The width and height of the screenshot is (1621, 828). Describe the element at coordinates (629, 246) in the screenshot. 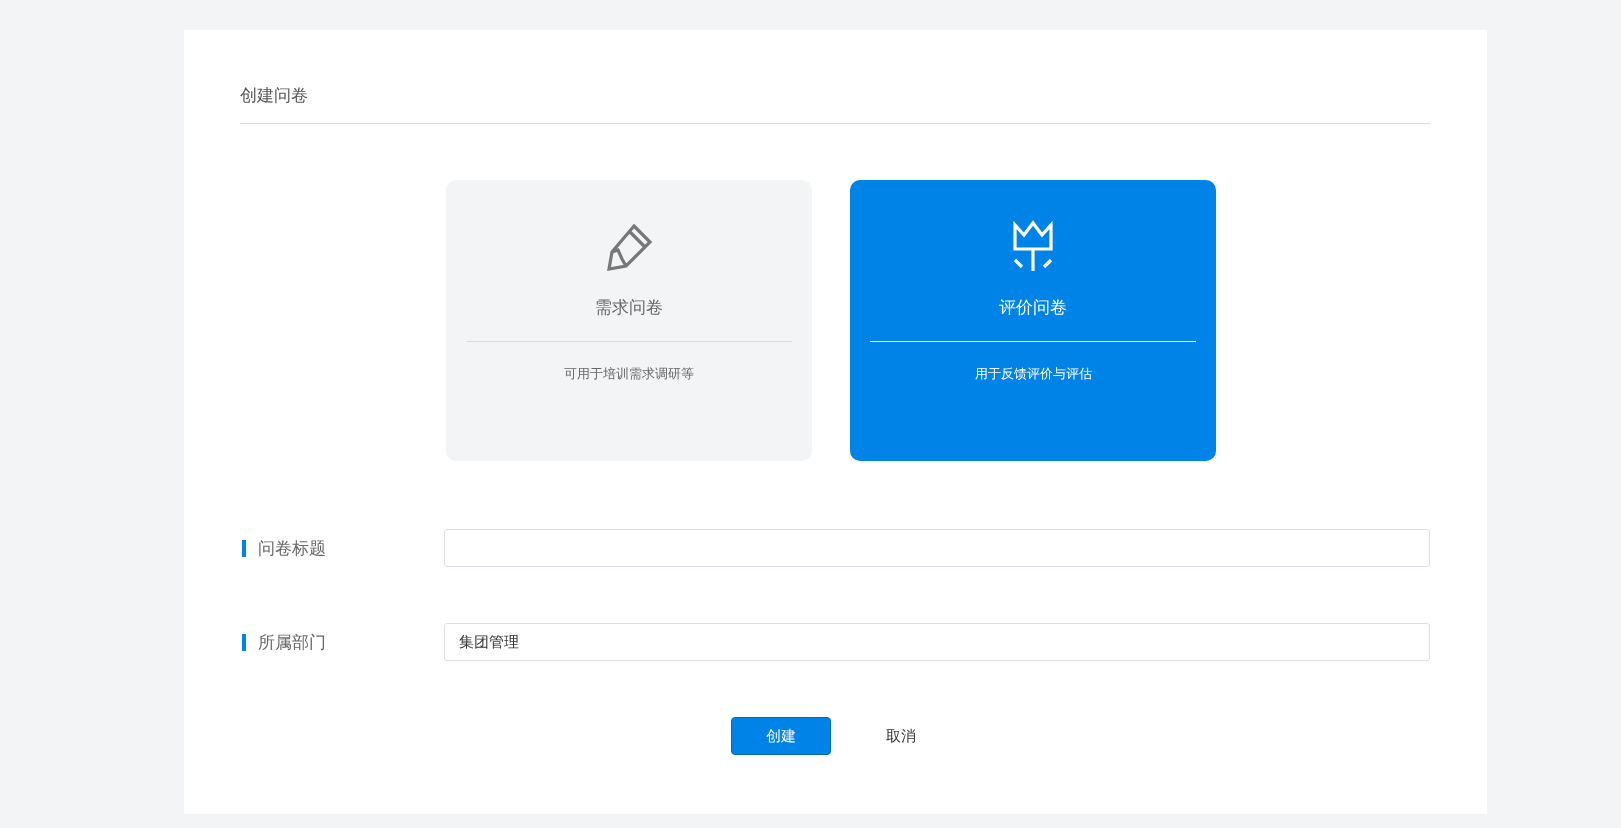

I see `pencil-icon` at that location.